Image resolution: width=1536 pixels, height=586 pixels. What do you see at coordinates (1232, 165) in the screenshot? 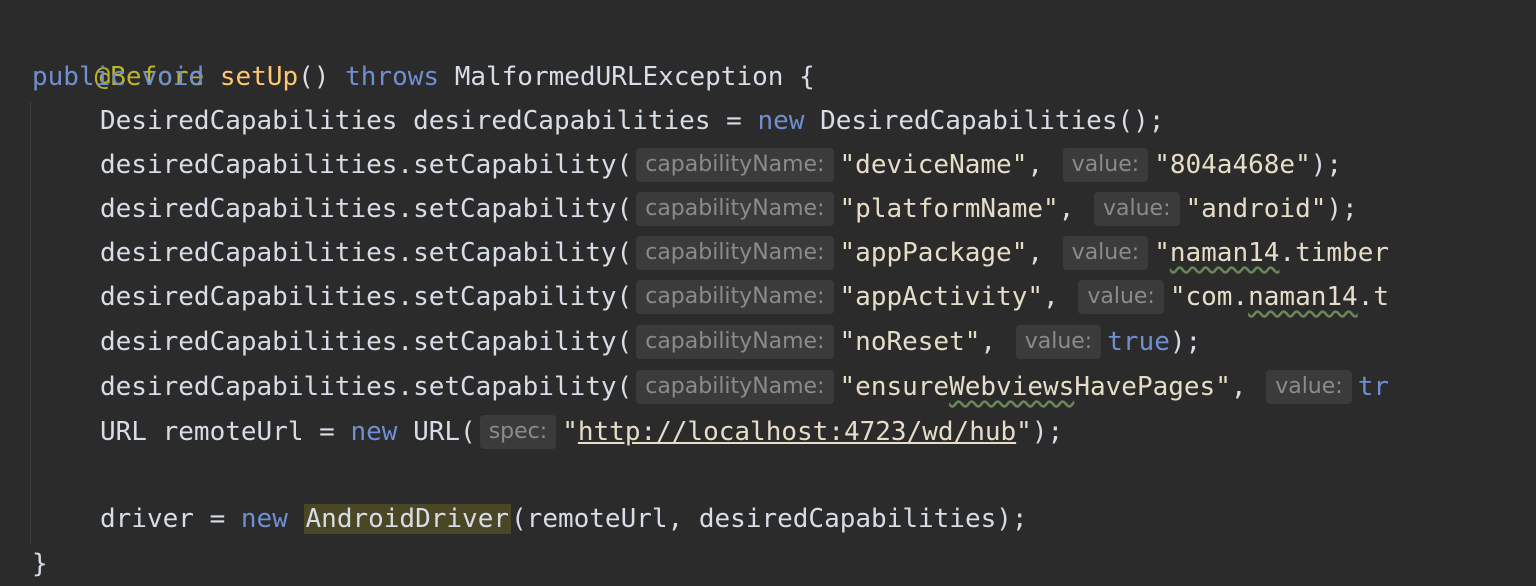
I see `string-literal: "804a468e"` at bounding box center [1232, 165].